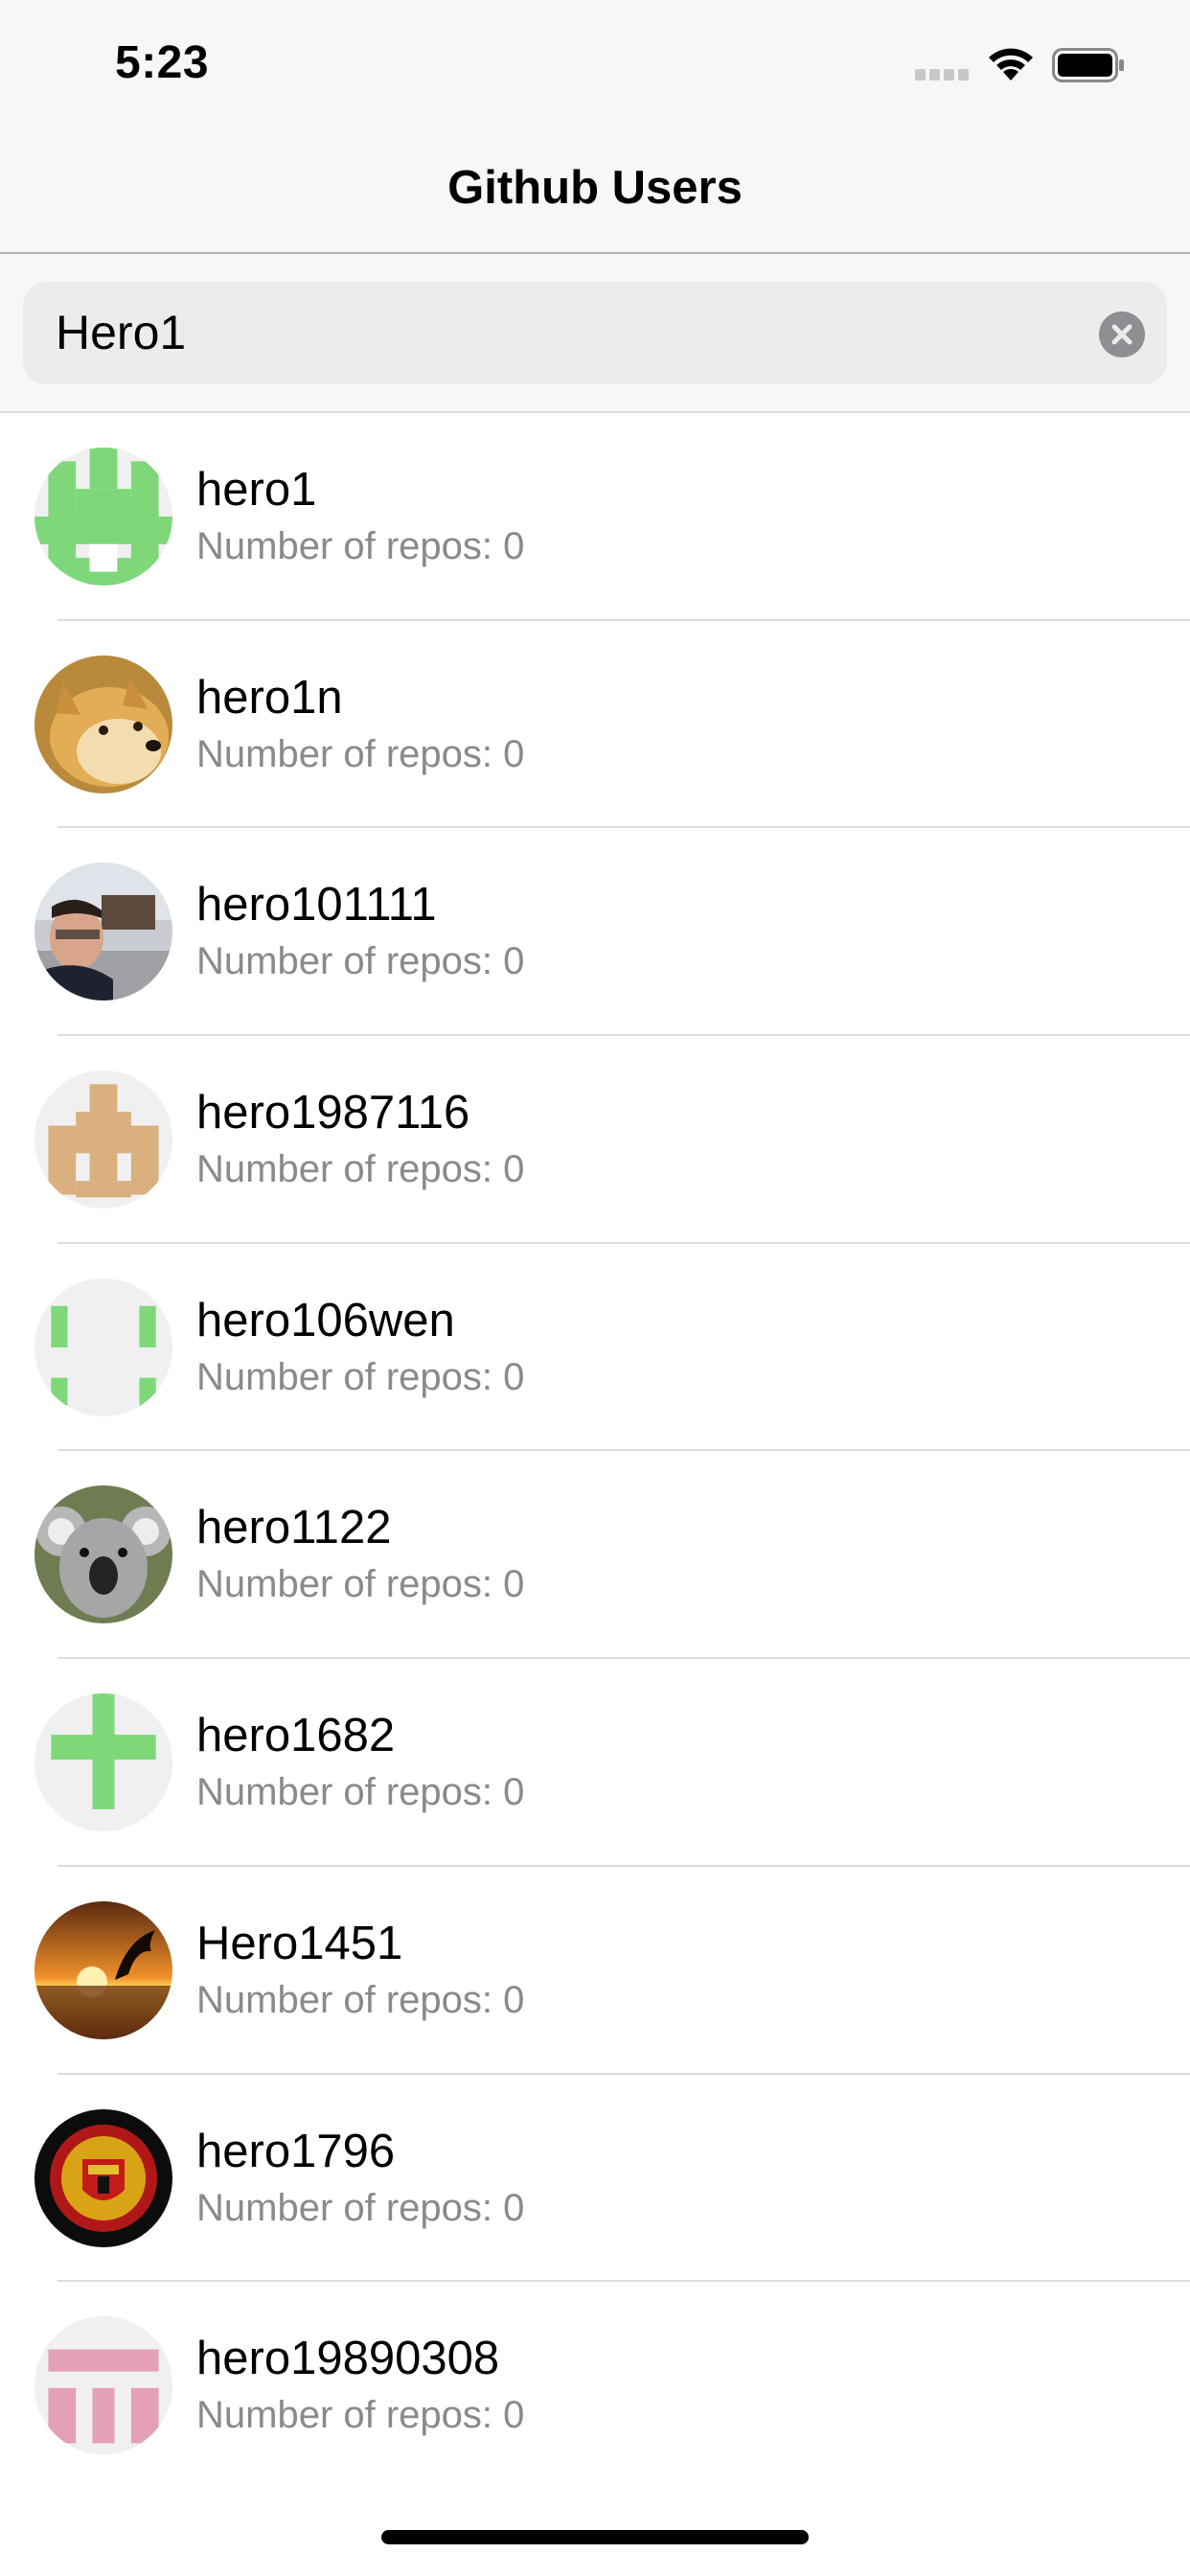 The height and width of the screenshot is (2576, 1190). What do you see at coordinates (348, 2359) in the screenshot?
I see `username: hero19890308` at bounding box center [348, 2359].